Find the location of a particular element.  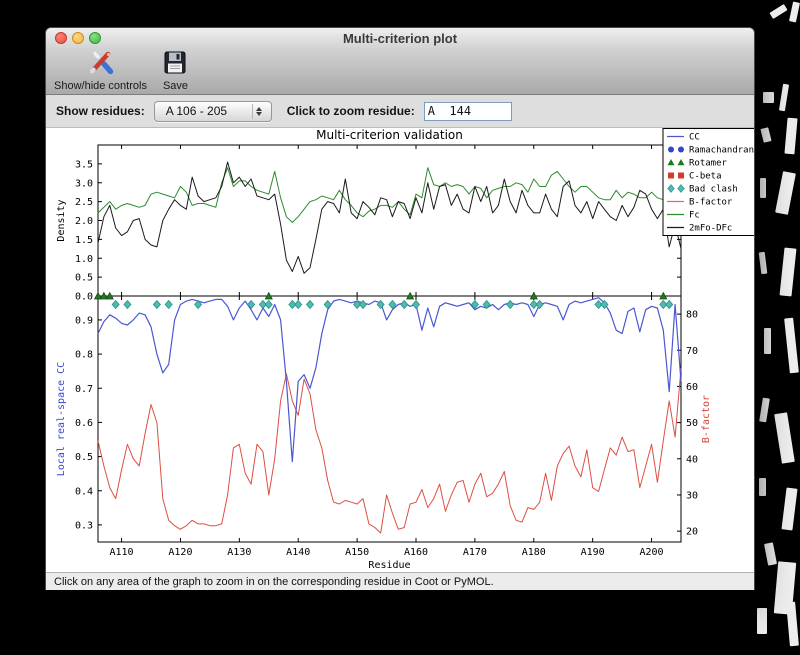

title-bar: Multi-criterion plot is located at coordinates (400, 38).